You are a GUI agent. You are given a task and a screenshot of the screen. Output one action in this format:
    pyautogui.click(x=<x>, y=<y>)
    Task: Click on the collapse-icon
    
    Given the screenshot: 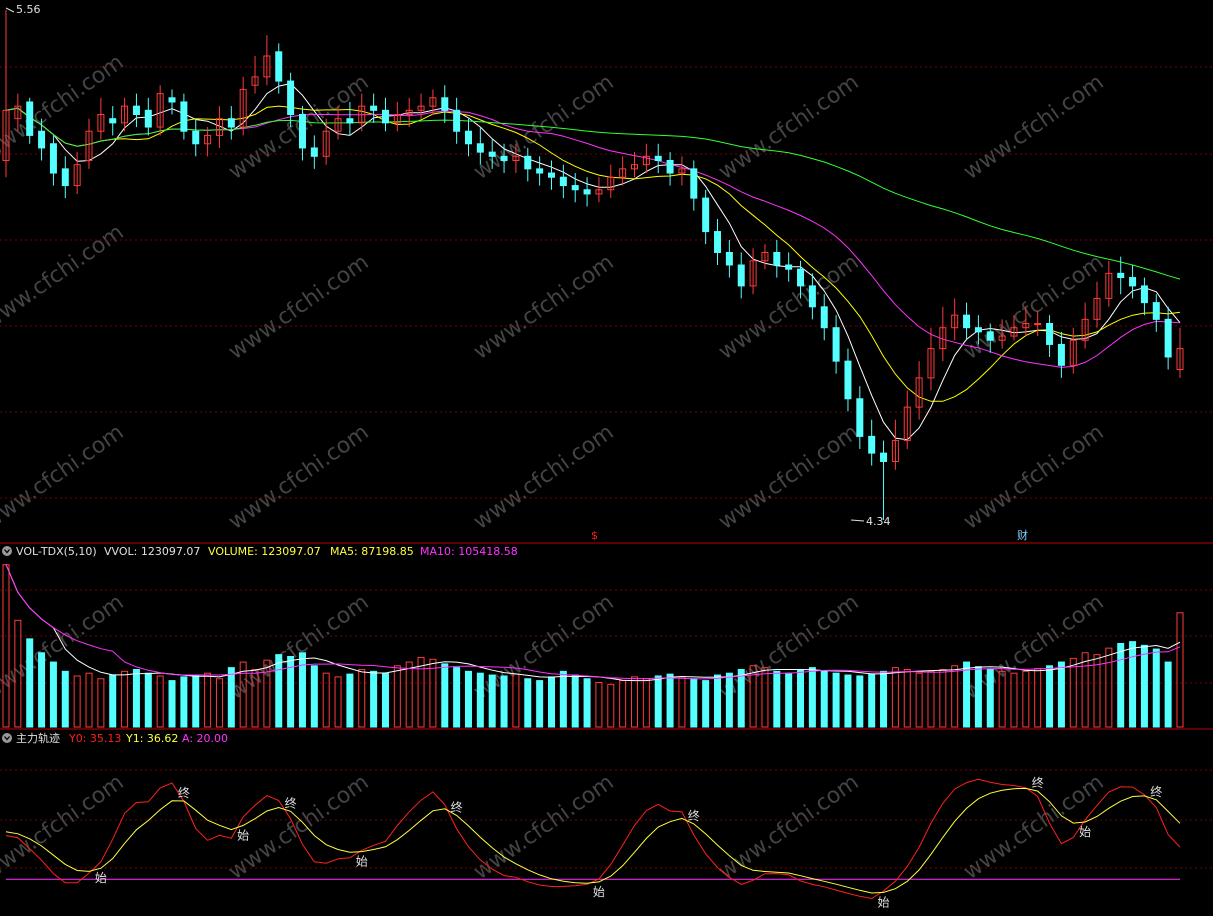 What is the action you would take?
    pyautogui.click(x=7, y=738)
    